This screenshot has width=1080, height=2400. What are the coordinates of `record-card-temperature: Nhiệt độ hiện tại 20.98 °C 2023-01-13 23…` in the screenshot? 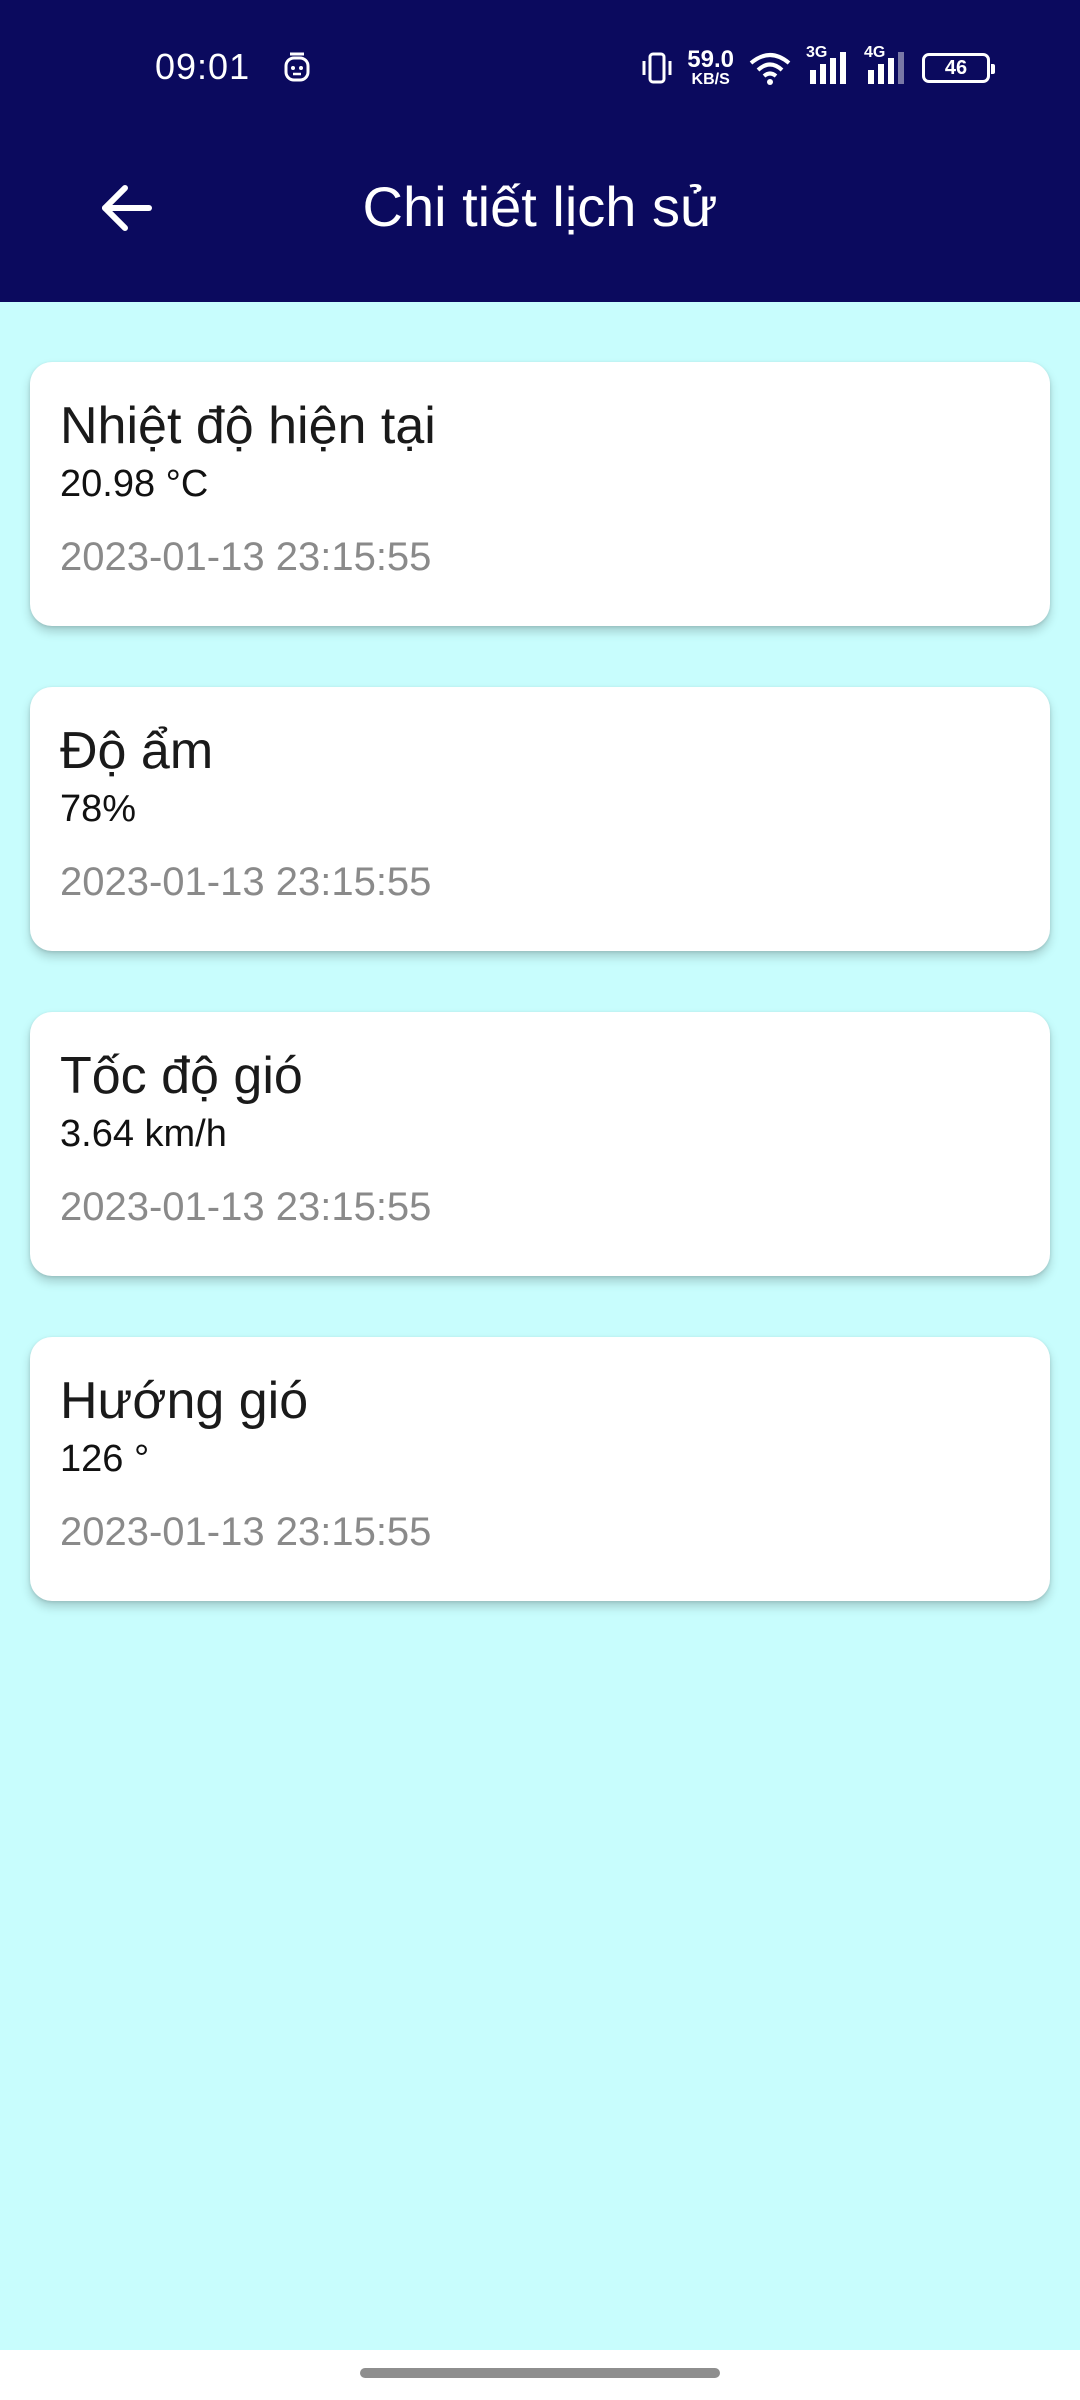 It's located at (540, 494).